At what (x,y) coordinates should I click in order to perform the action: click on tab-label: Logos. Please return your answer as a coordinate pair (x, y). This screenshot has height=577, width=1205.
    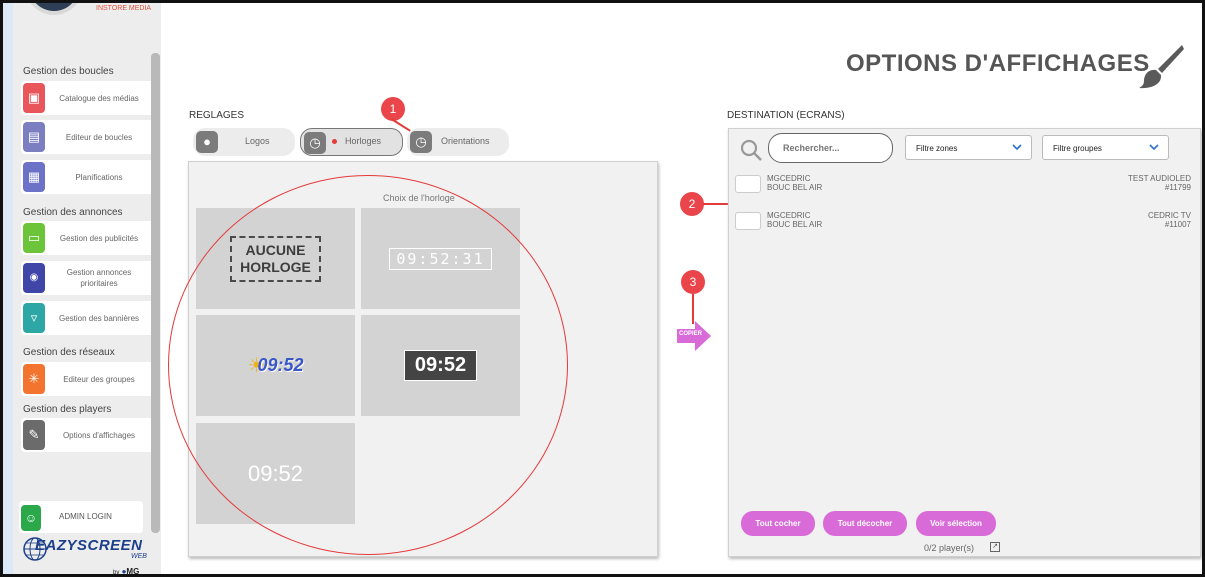
    Looking at the image, I should click on (257, 141).